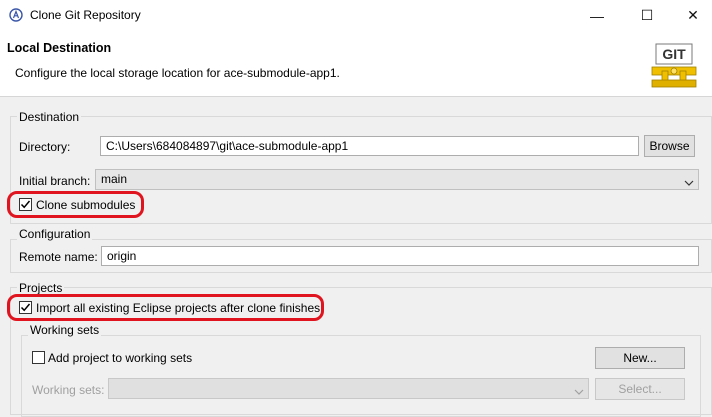 This screenshot has height=417, width=712. What do you see at coordinates (669, 146) in the screenshot?
I see `browse-button: Browse` at bounding box center [669, 146].